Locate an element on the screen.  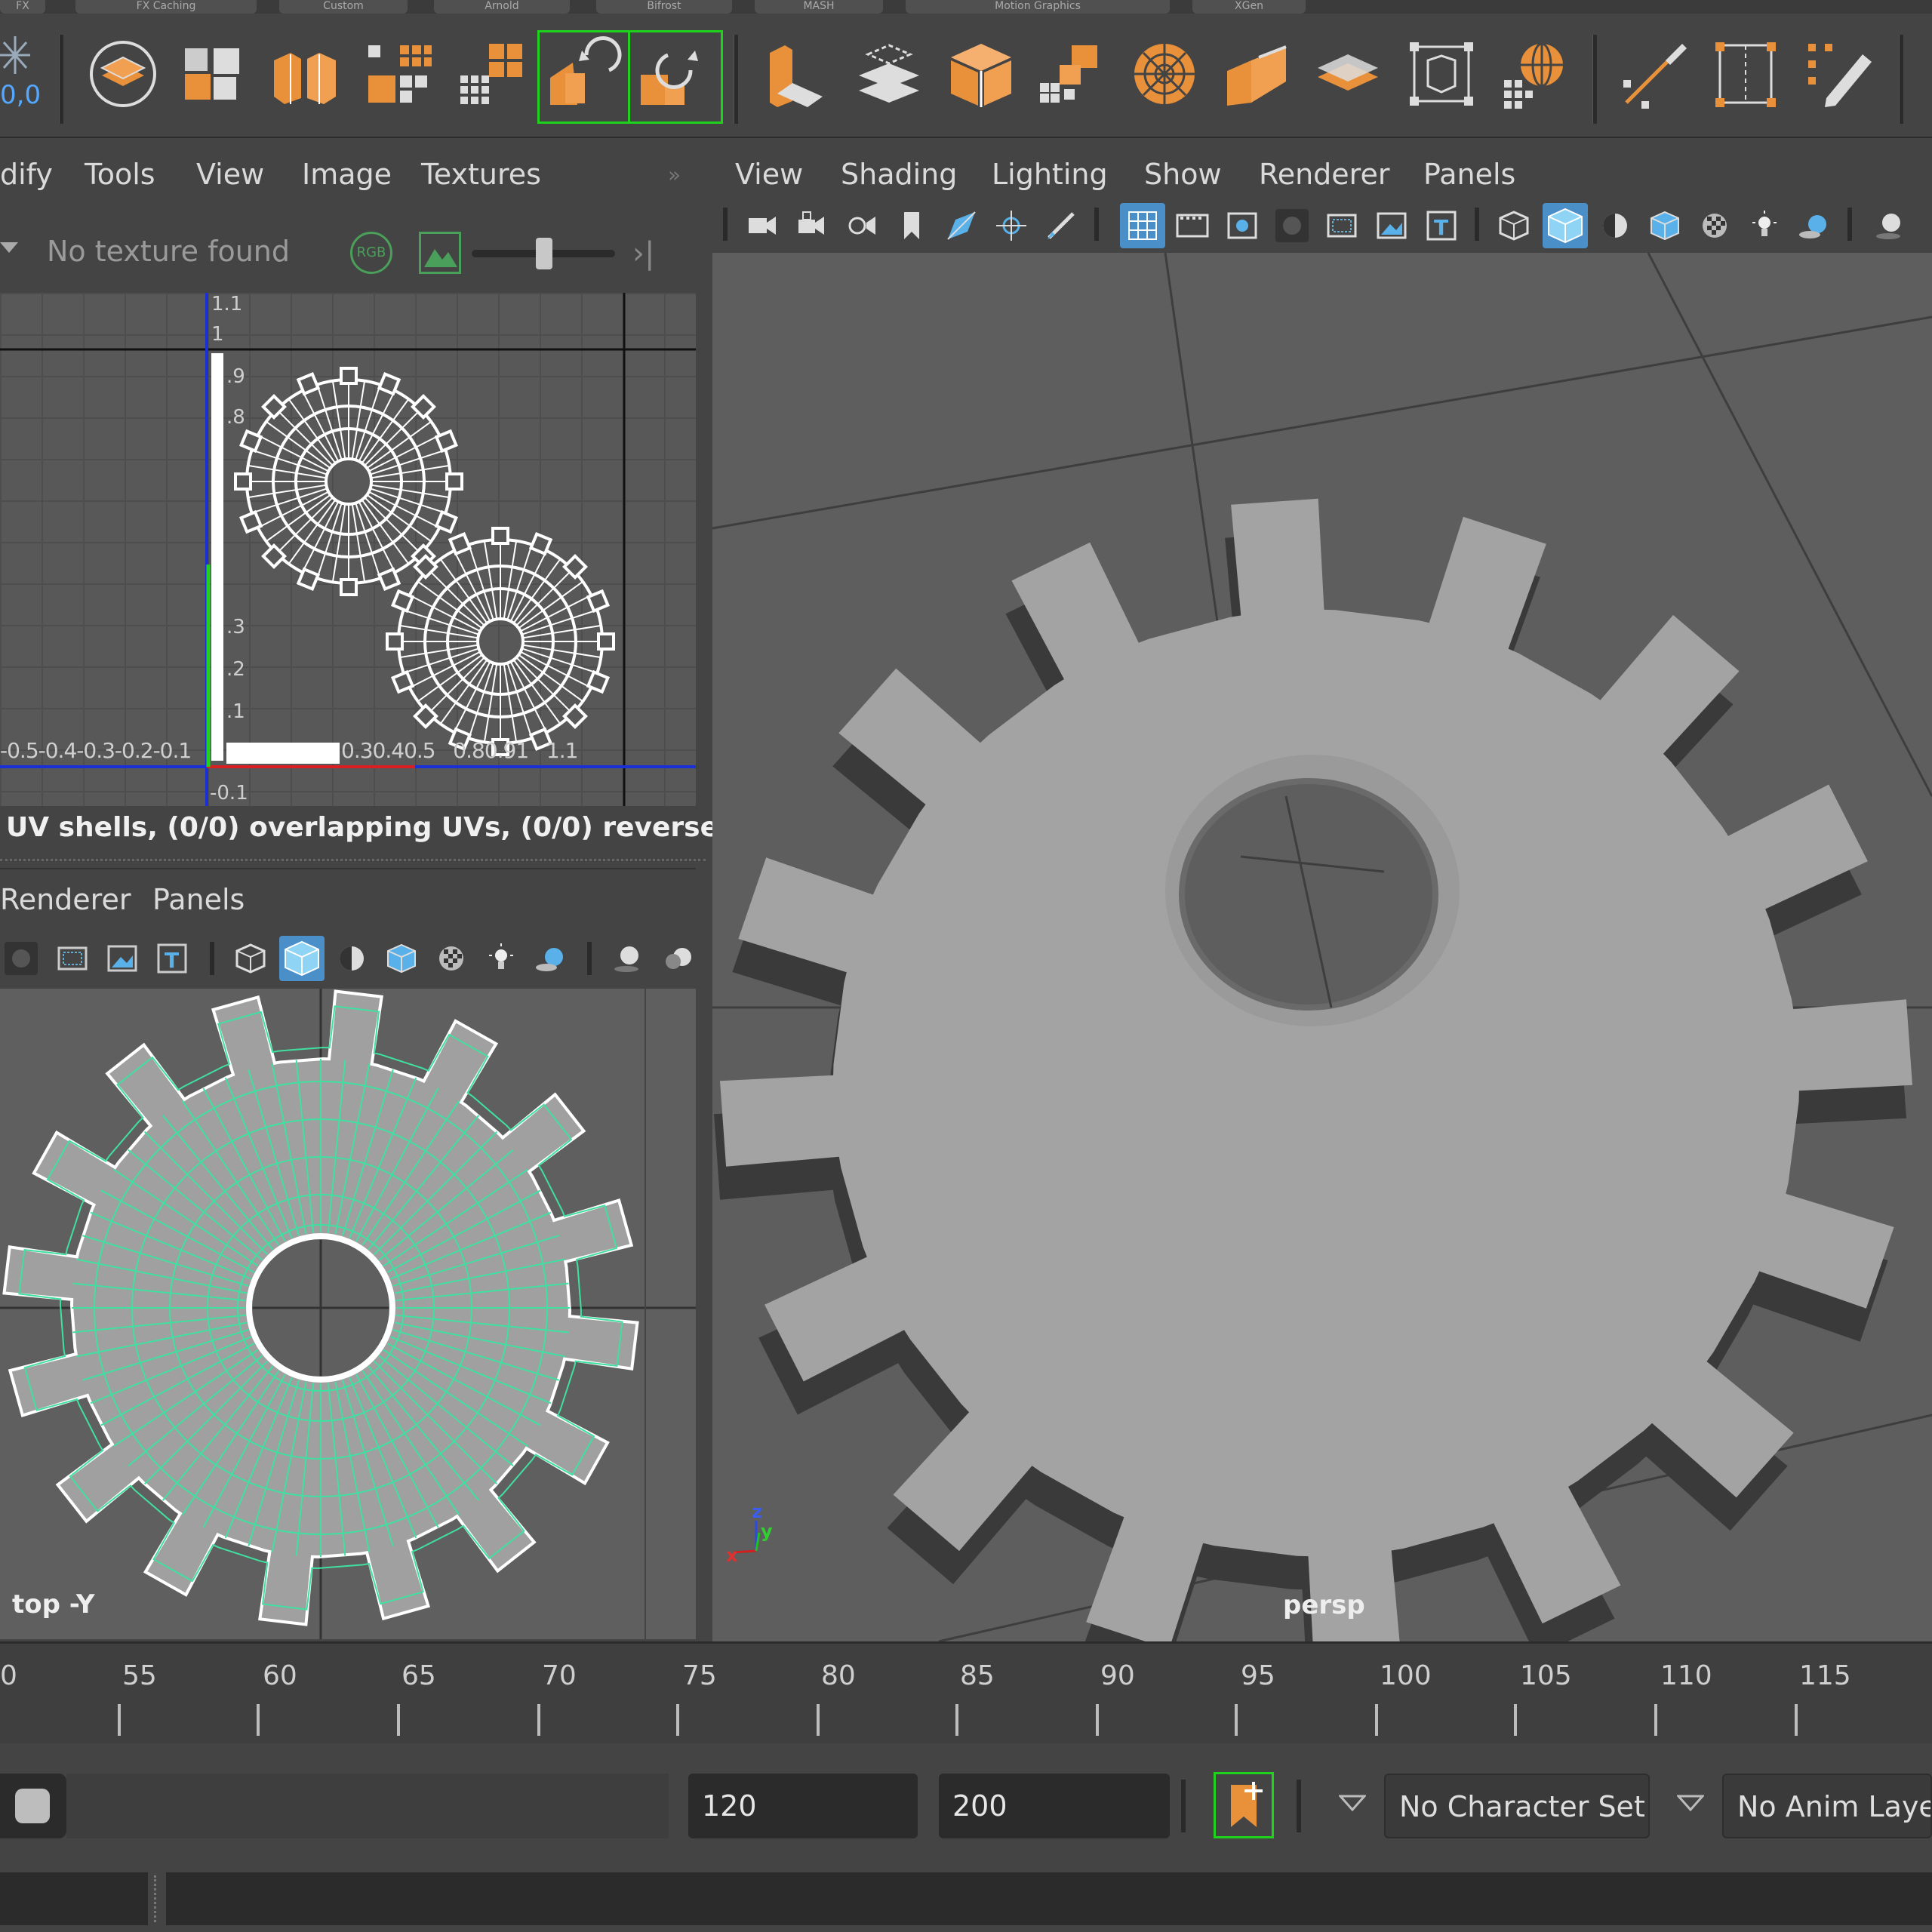
command-splitter is located at coordinates (156, 1898).